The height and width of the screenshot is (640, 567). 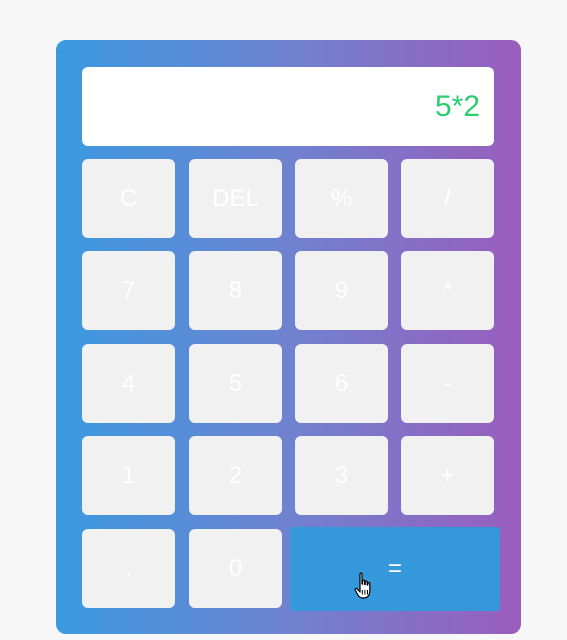 What do you see at coordinates (288, 106) in the screenshot?
I see `calculator-display: 5*2` at bounding box center [288, 106].